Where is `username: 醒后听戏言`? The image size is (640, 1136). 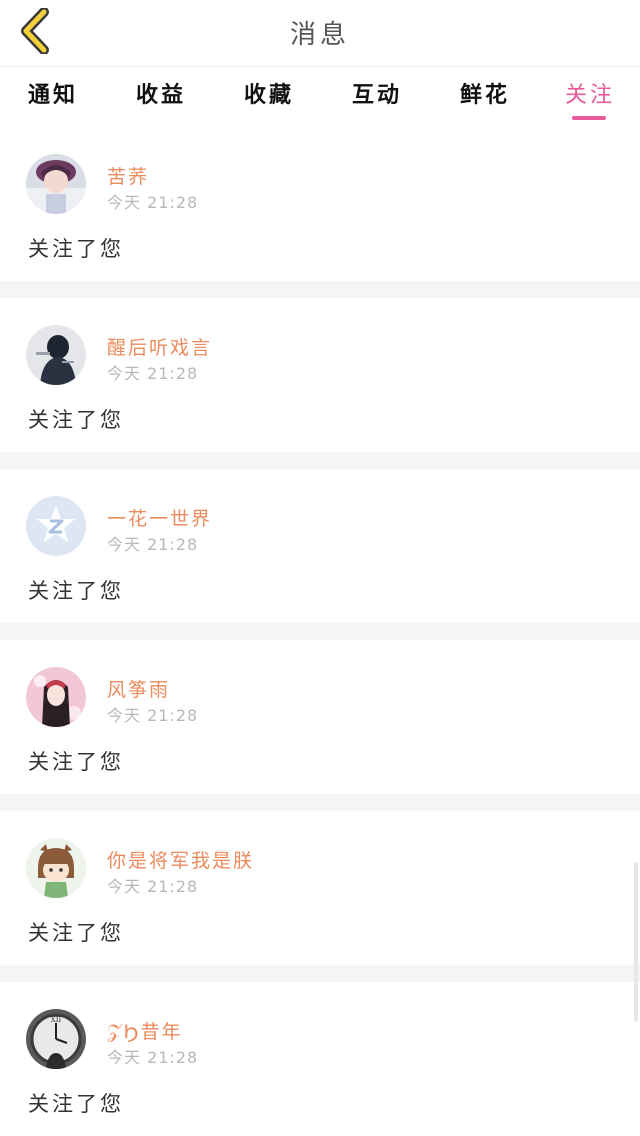
username: 醒后听戏言 is located at coordinates (159, 346).